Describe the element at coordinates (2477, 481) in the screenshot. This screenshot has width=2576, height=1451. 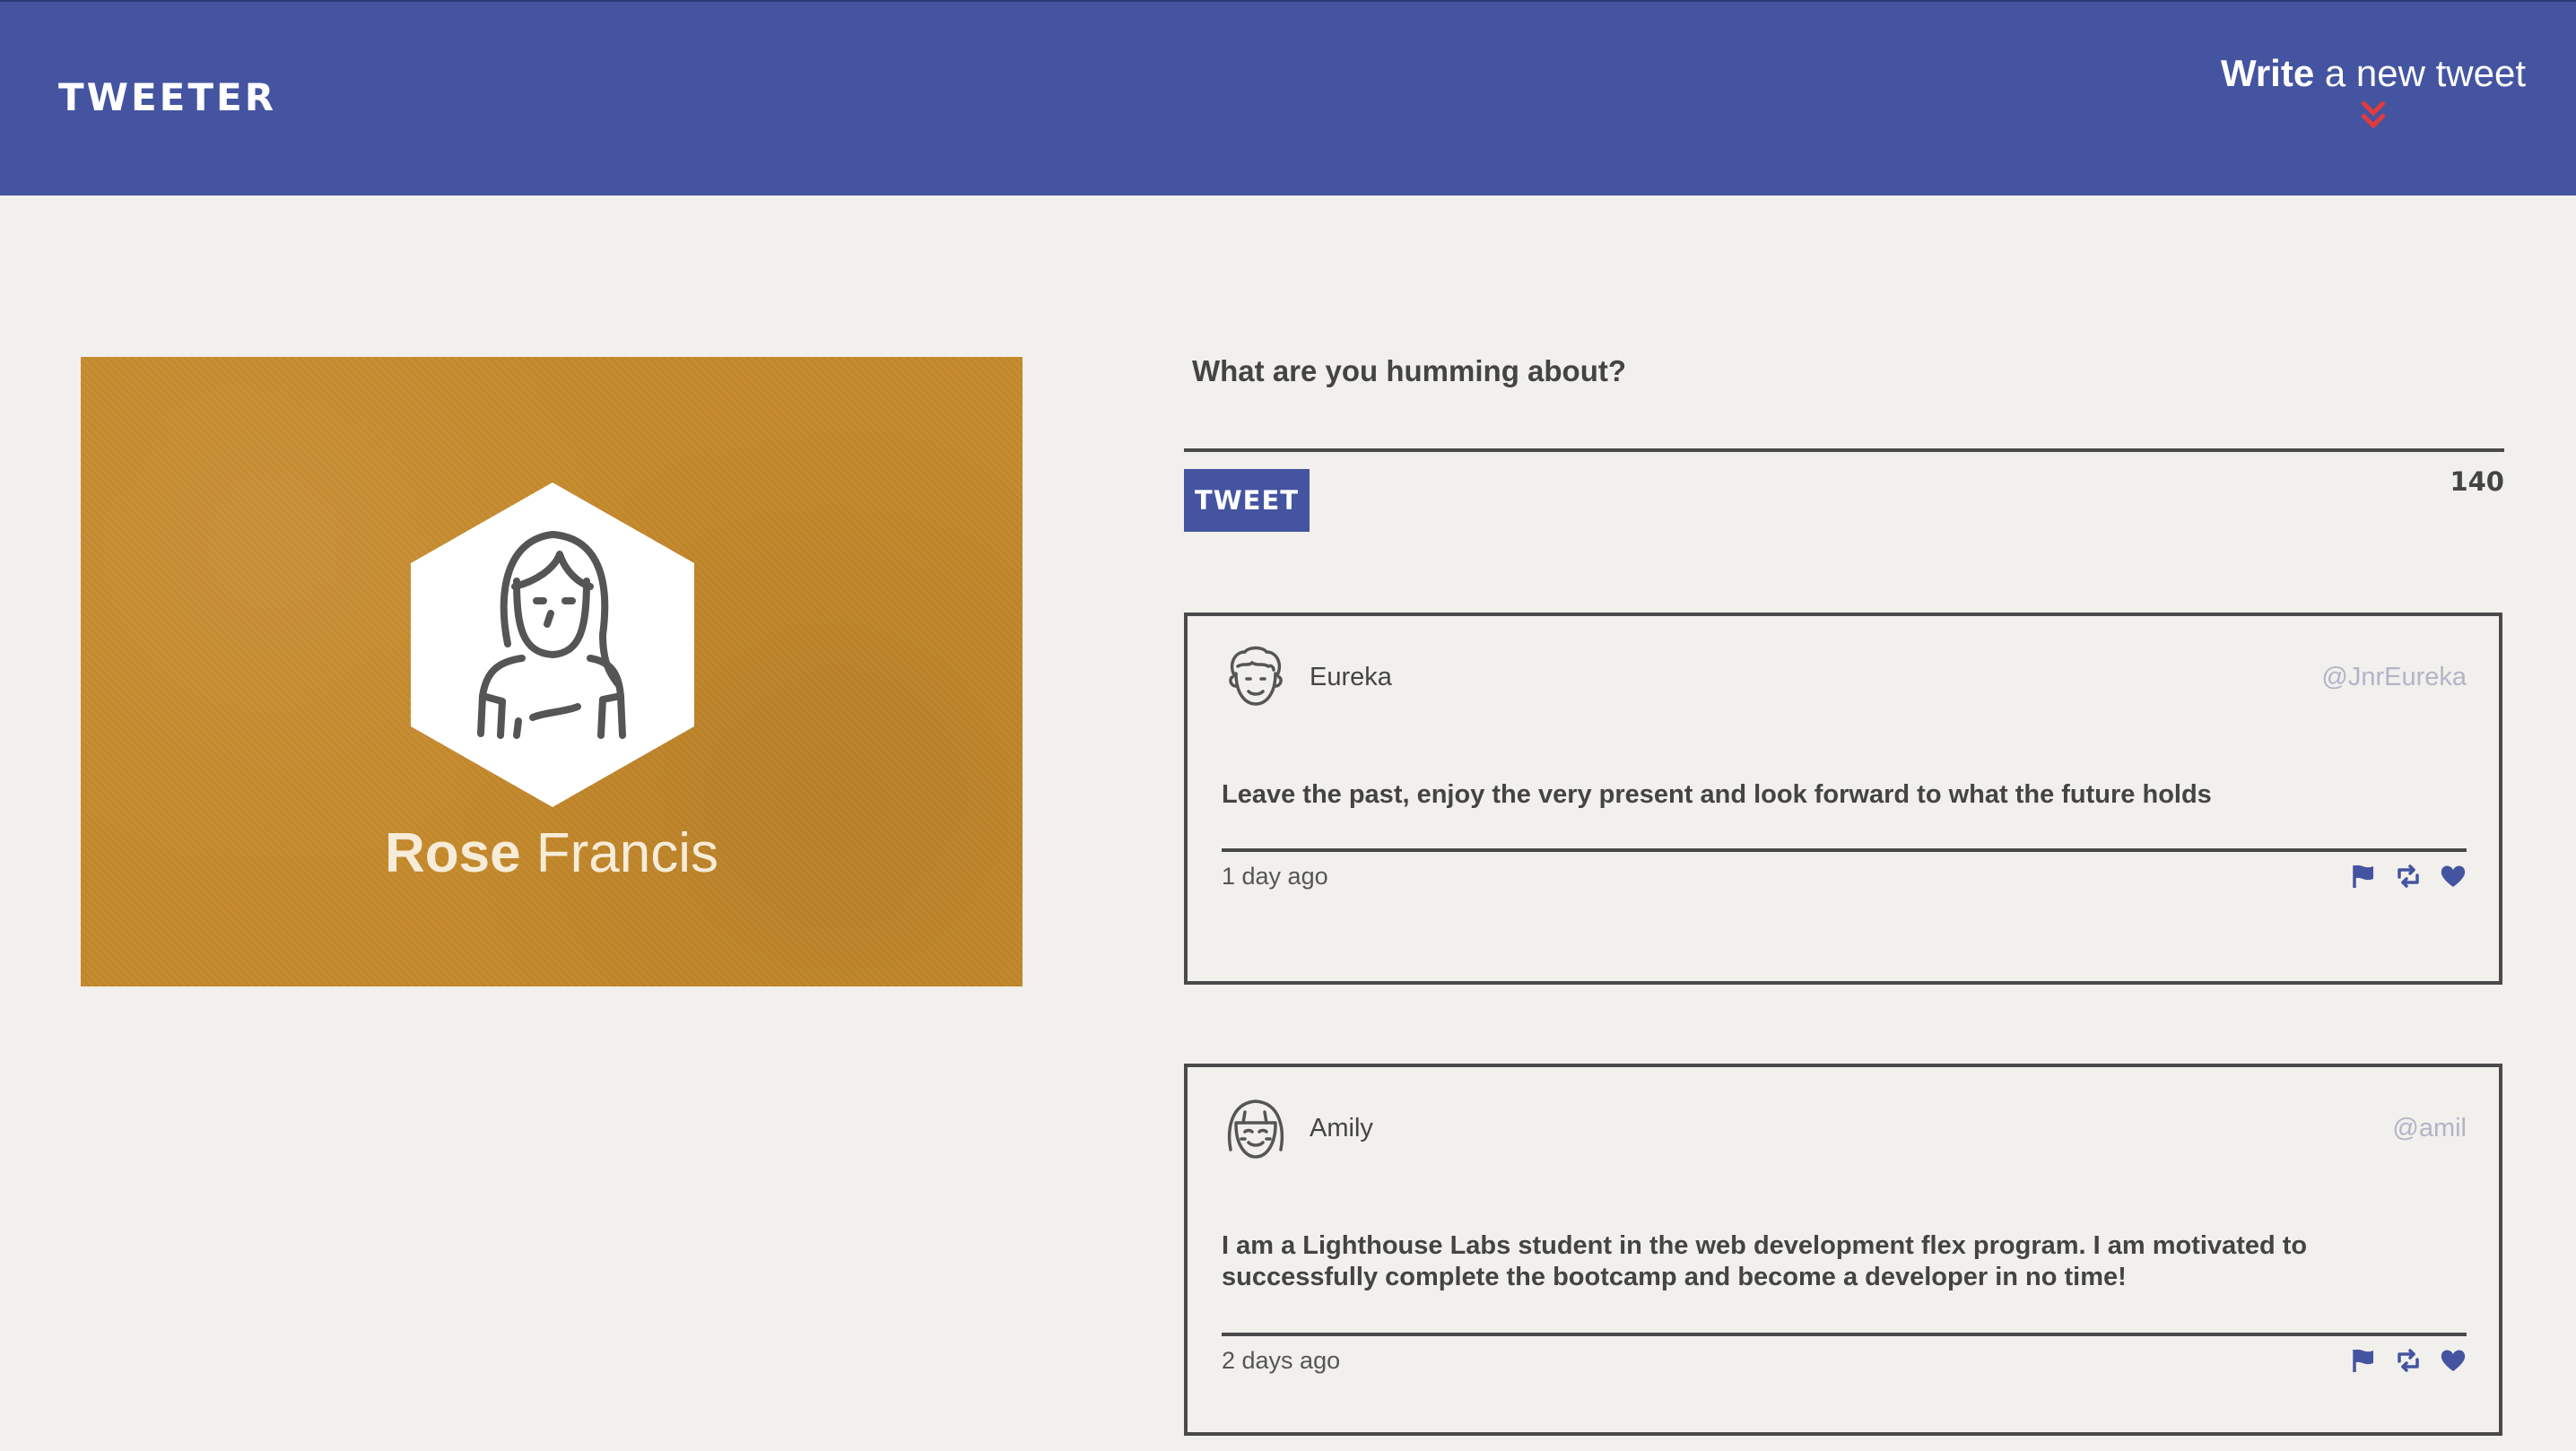
I see `character-counter: 140` at that location.